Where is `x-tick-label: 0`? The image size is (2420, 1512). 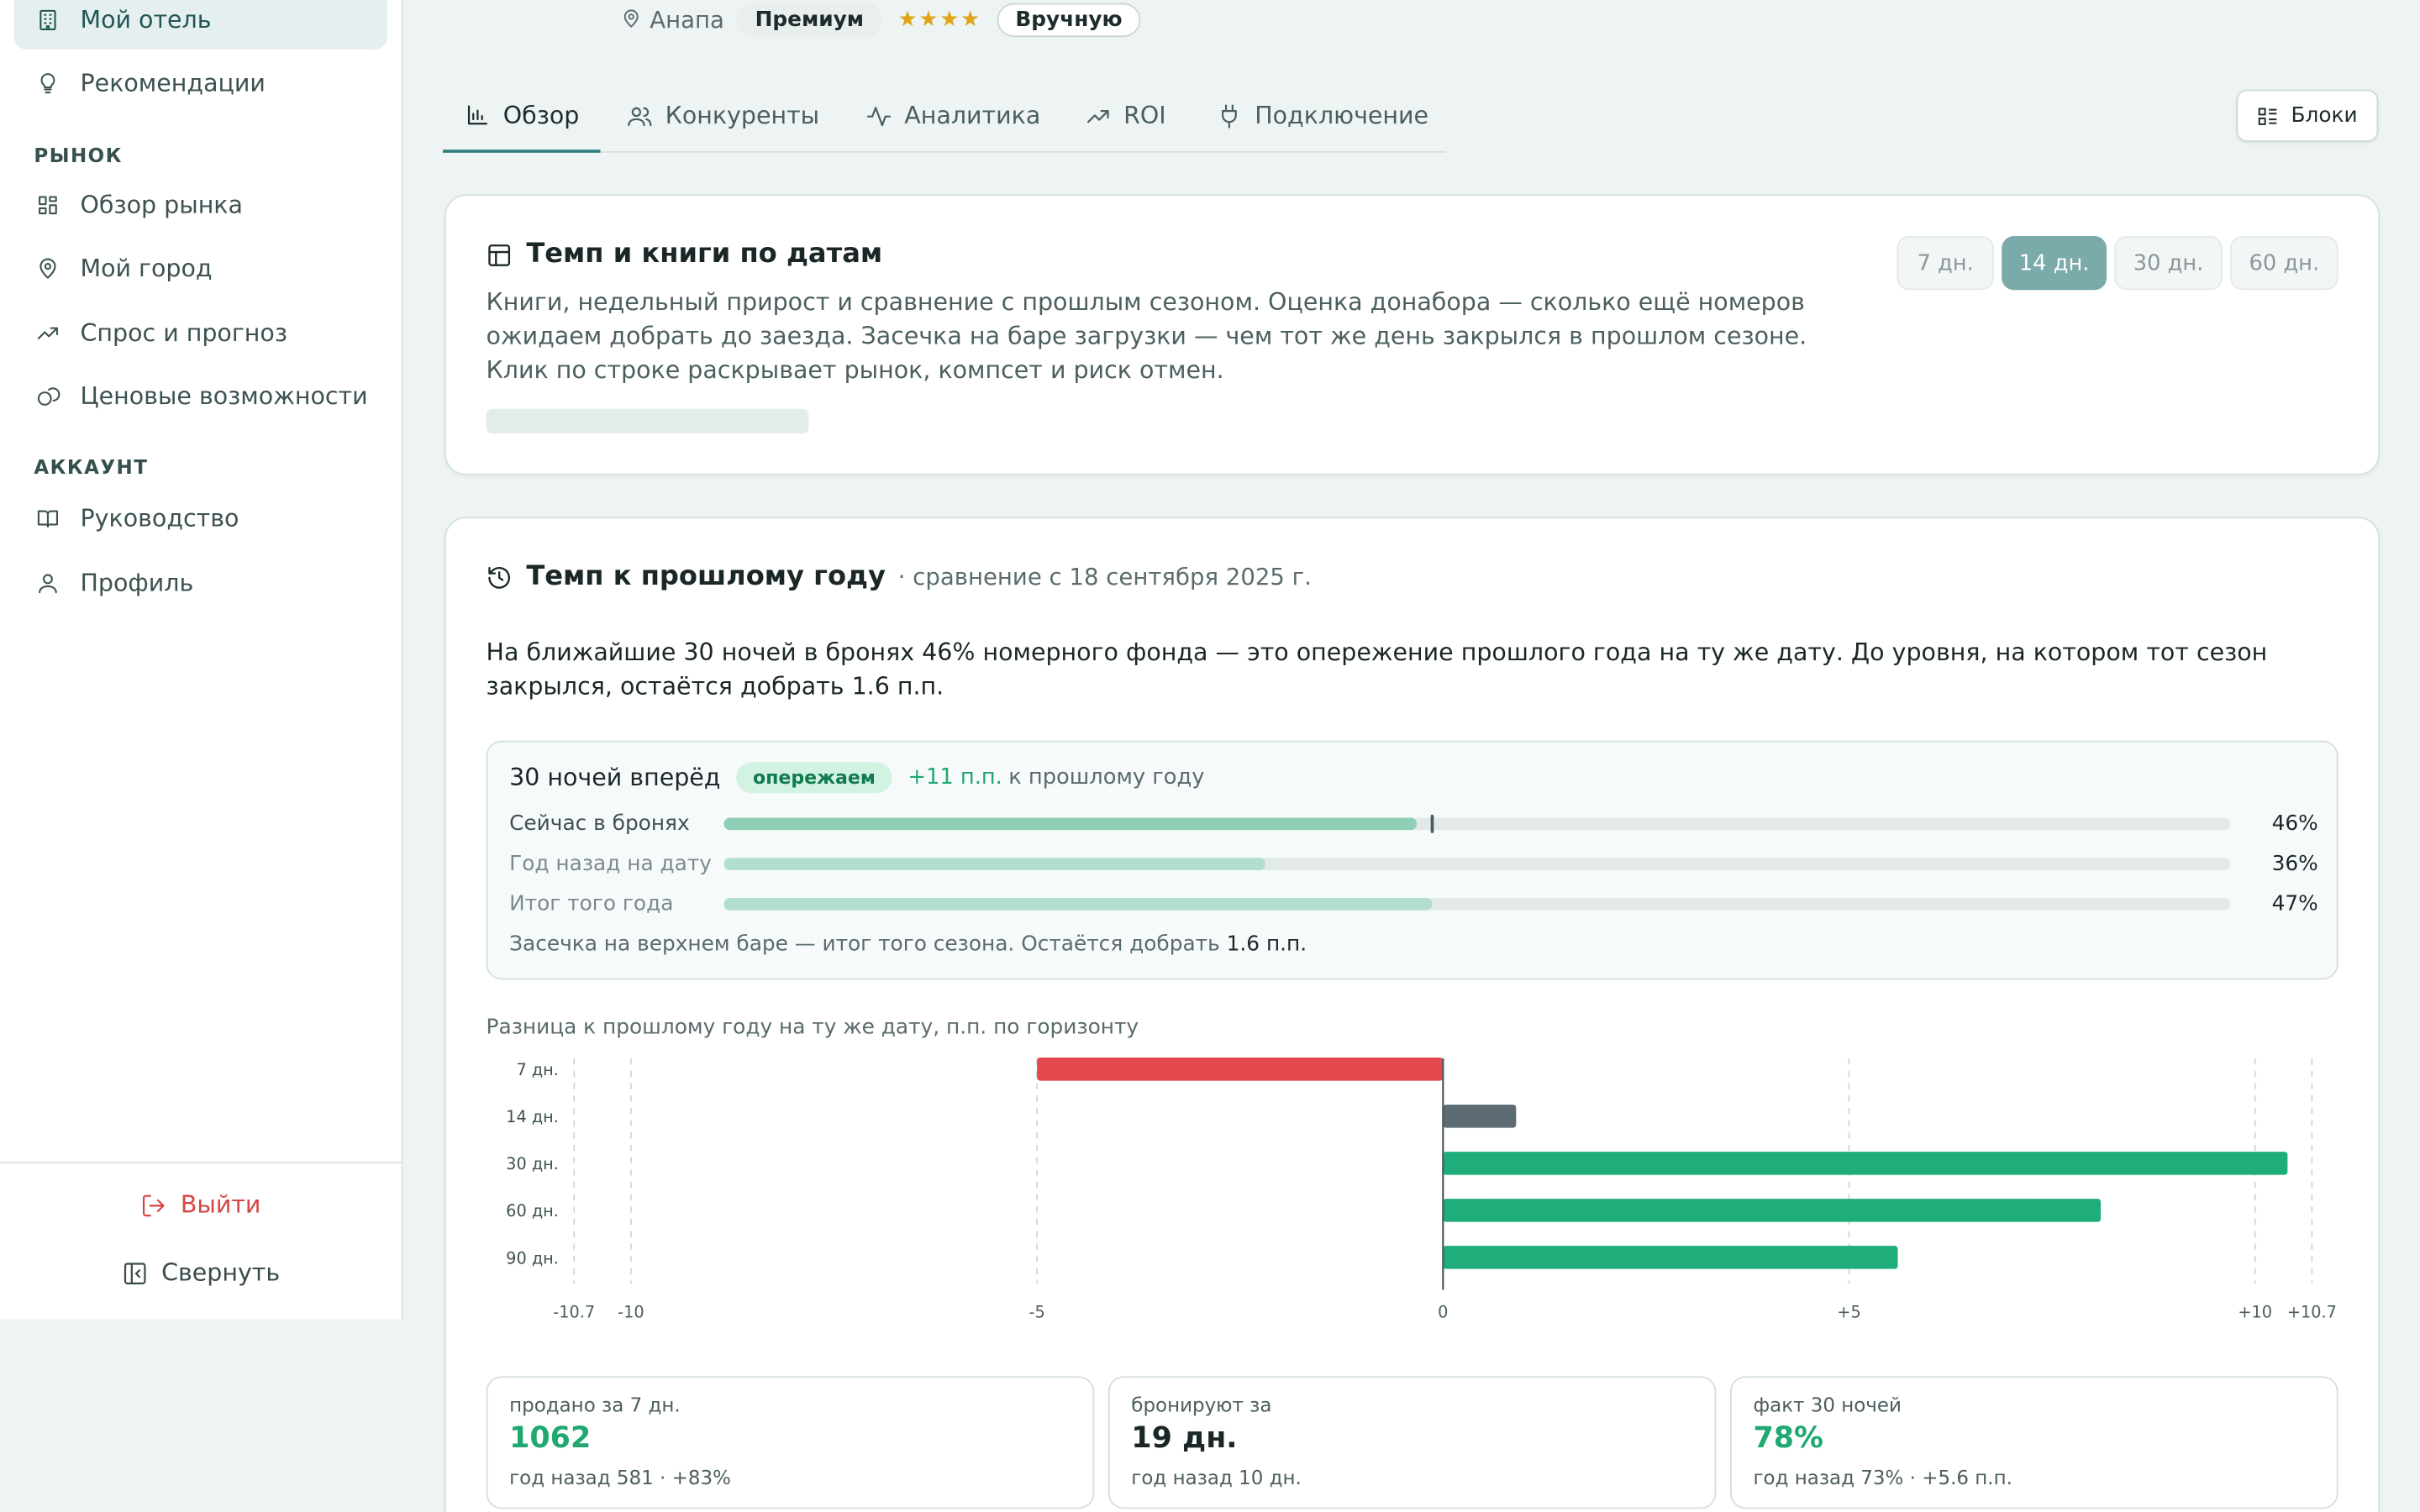 x-tick-label: 0 is located at coordinates (1443, 1312).